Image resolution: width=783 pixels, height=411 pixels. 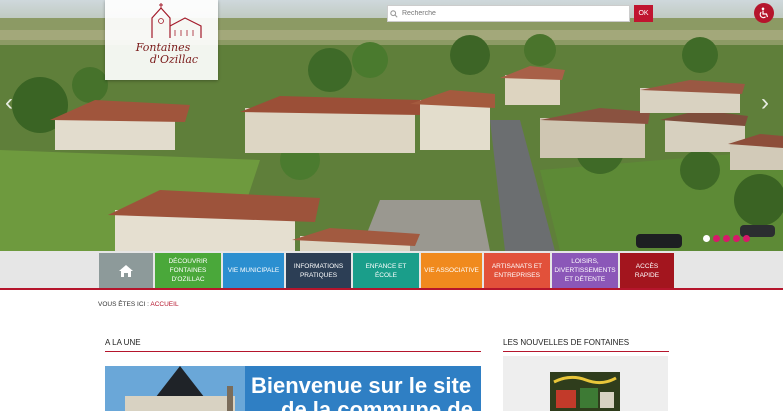 I want to click on banner-line1: Bienvenue sur le site, so click(x=361, y=385).